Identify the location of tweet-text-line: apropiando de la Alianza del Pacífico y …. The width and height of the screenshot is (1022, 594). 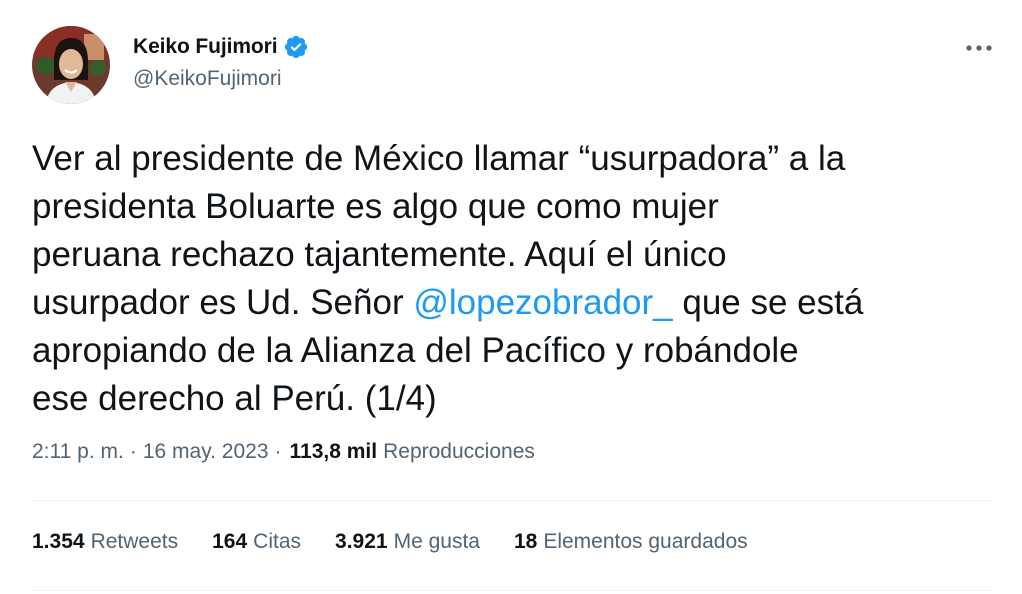
(415, 350).